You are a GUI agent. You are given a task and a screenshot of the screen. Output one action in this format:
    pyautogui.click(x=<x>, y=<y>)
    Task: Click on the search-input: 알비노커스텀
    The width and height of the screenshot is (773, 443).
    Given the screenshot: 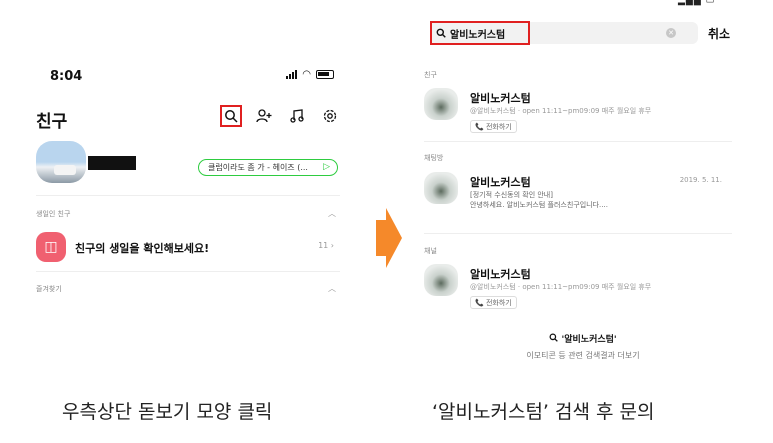 What is the action you would take?
    pyautogui.click(x=480, y=33)
    